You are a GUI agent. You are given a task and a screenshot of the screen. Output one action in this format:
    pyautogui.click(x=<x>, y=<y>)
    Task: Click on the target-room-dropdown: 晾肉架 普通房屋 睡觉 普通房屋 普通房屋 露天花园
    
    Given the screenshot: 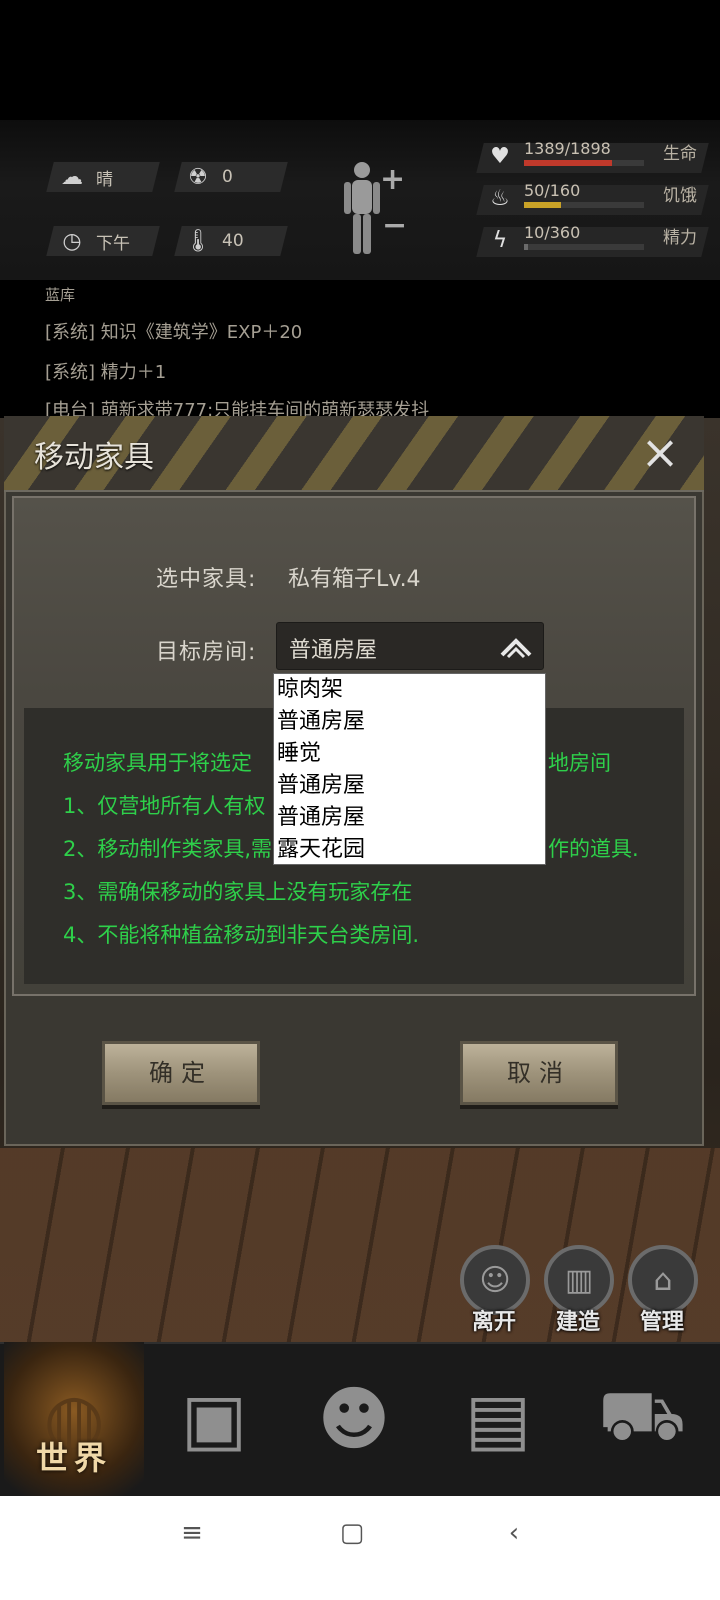 What is the action you would take?
    pyautogui.click(x=409, y=769)
    